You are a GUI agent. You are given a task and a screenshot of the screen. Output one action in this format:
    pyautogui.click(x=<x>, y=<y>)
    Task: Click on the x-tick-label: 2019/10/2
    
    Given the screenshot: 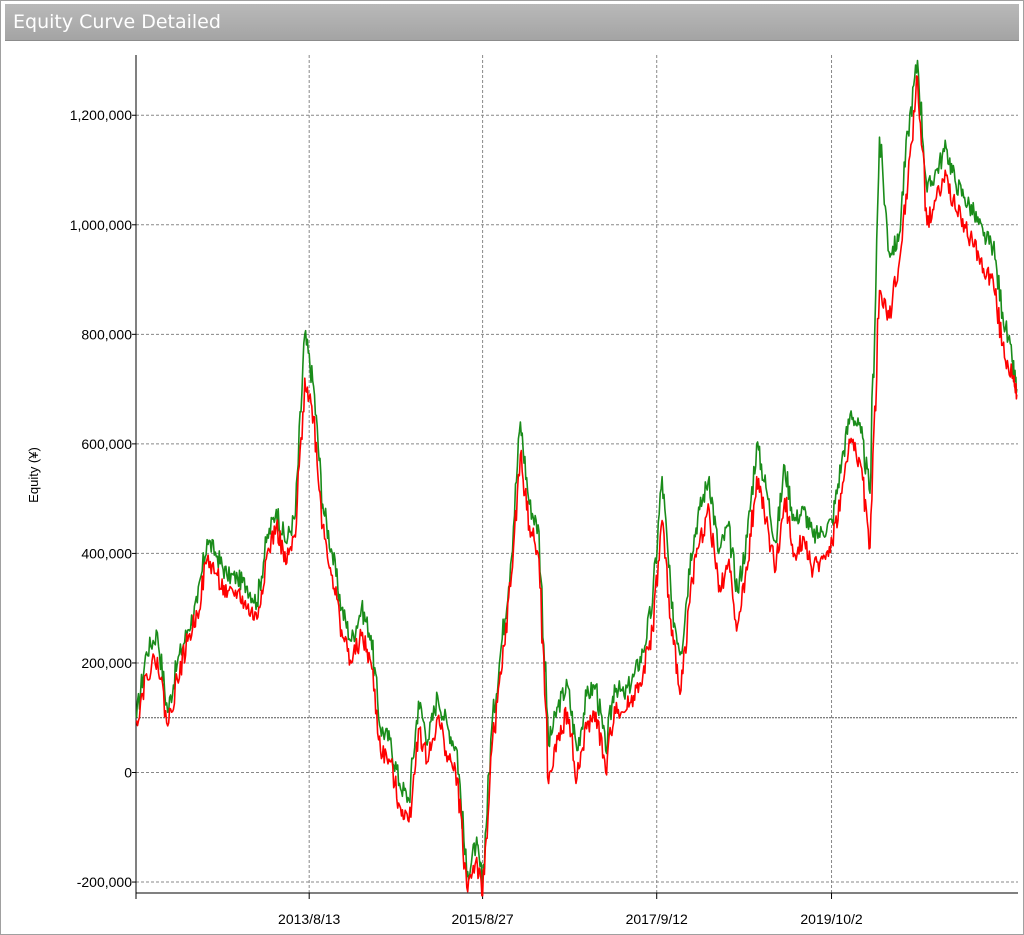 What is the action you would take?
    pyautogui.click(x=831, y=919)
    